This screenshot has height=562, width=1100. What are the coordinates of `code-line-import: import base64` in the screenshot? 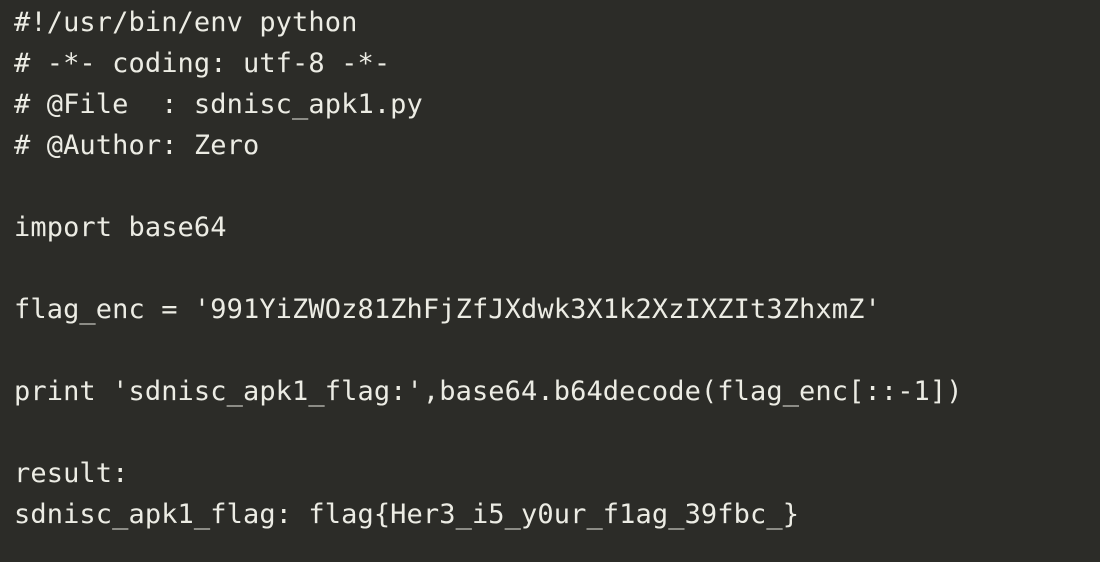 It's located at (120, 227).